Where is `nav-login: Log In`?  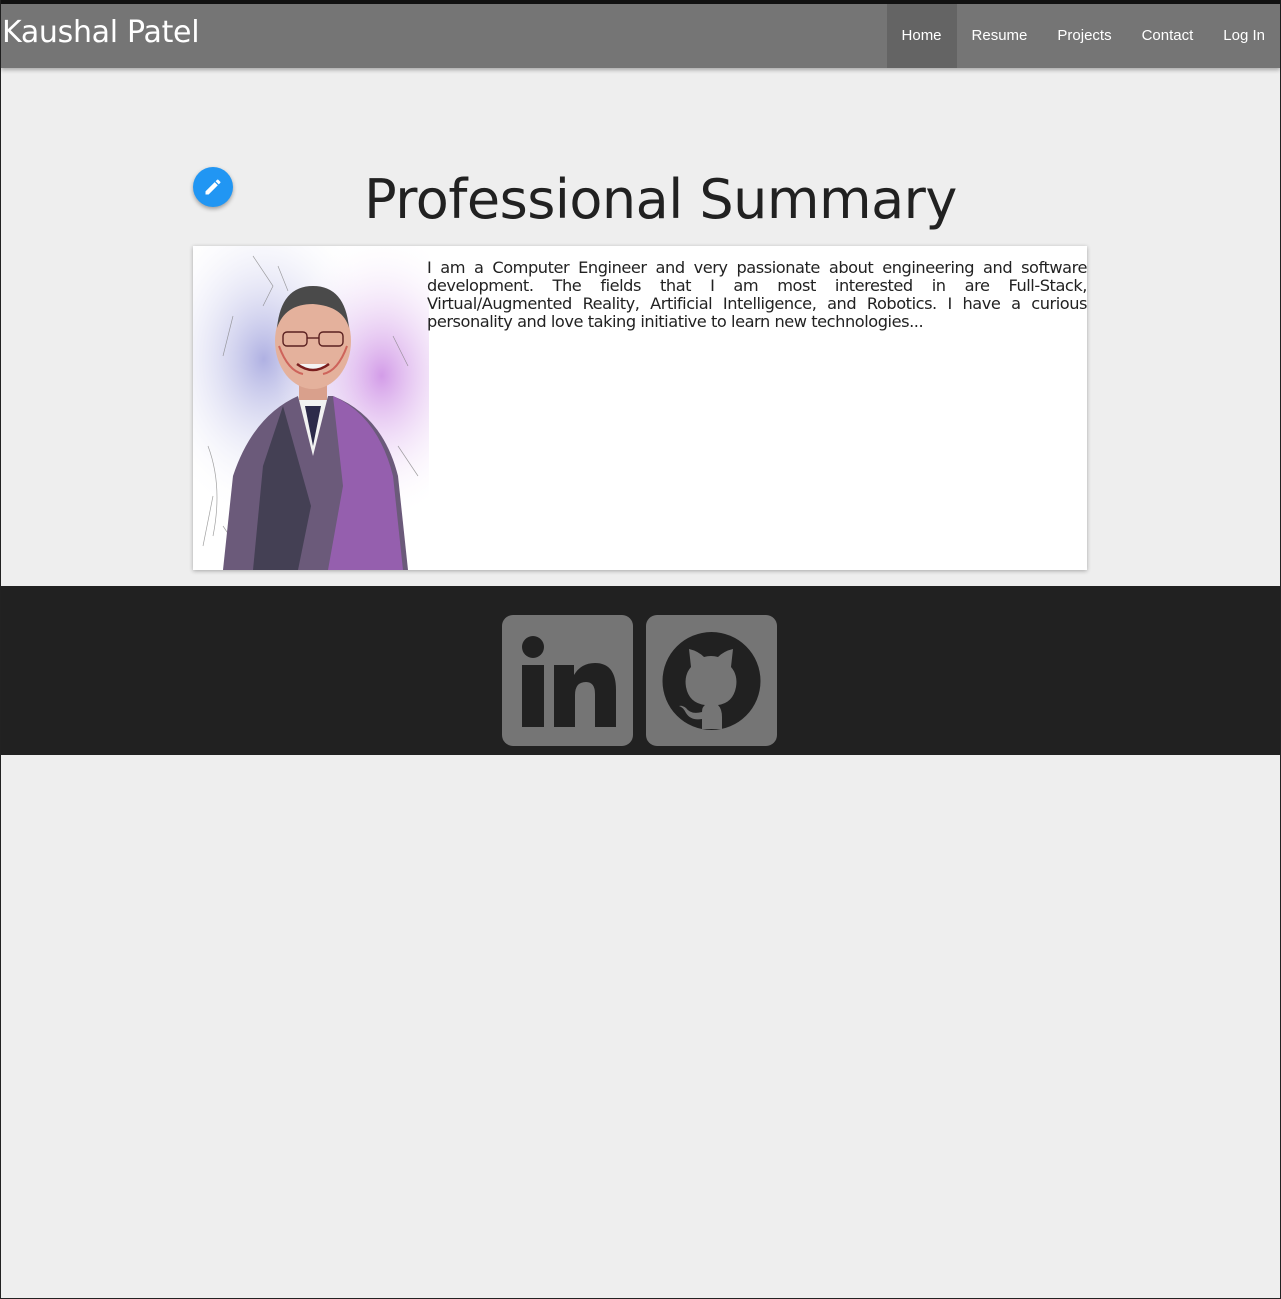 nav-login: Log In is located at coordinates (1244, 36).